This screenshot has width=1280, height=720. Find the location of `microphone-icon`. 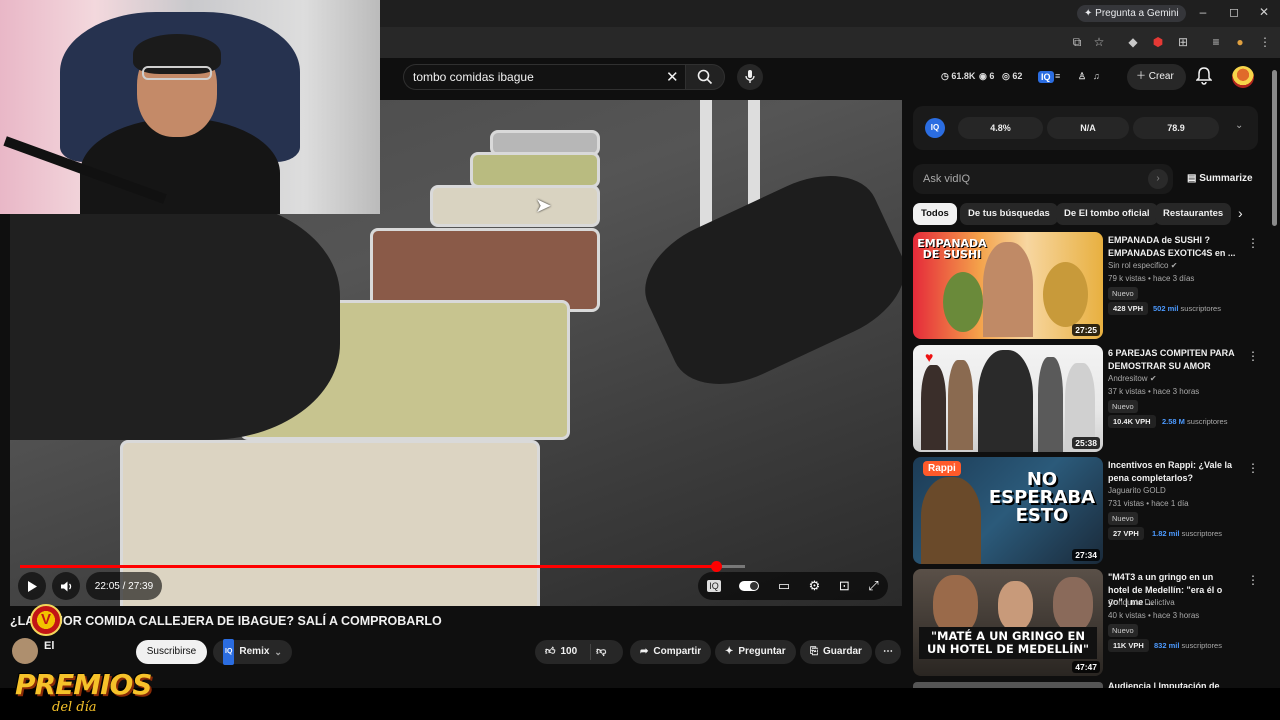

microphone-icon is located at coordinates (750, 76).